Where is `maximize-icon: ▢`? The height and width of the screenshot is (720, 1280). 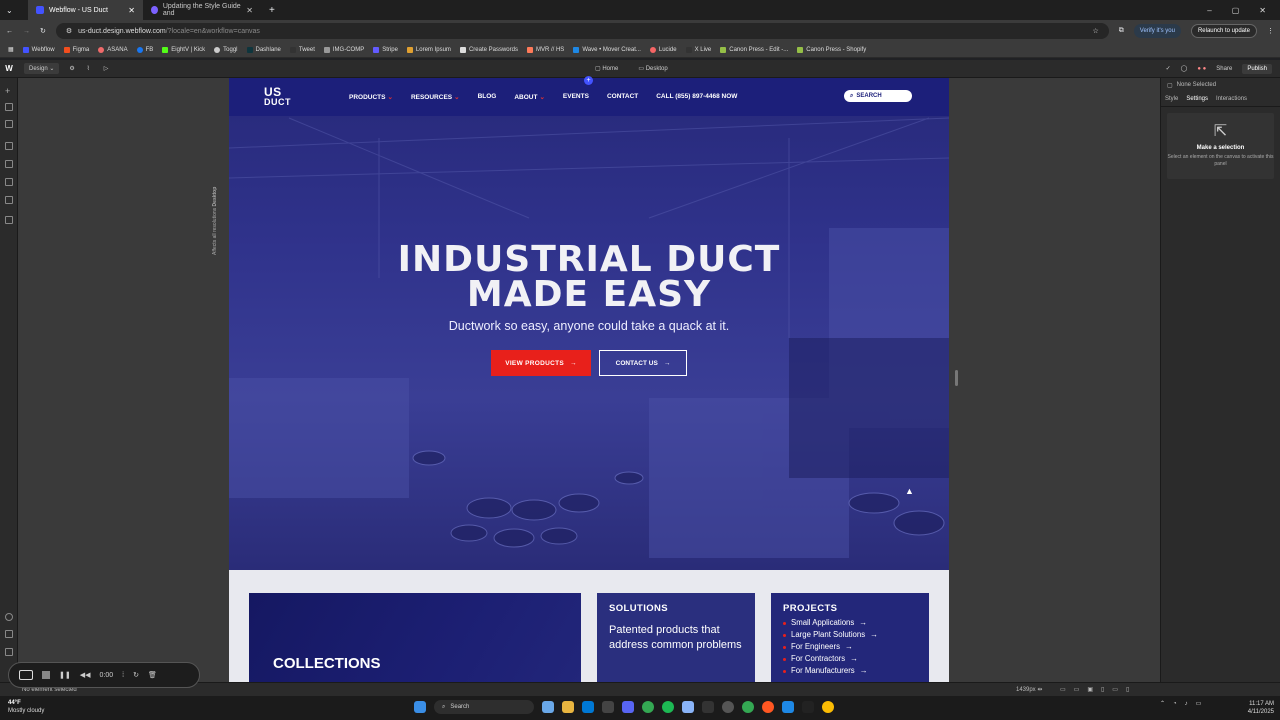
maximize-icon: ▢ is located at coordinates (1236, 10).